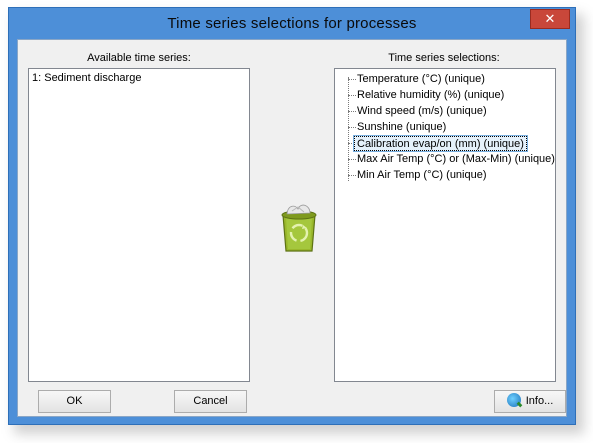 This screenshot has width=593, height=443. I want to click on close-icon: ✕, so click(550, 18).